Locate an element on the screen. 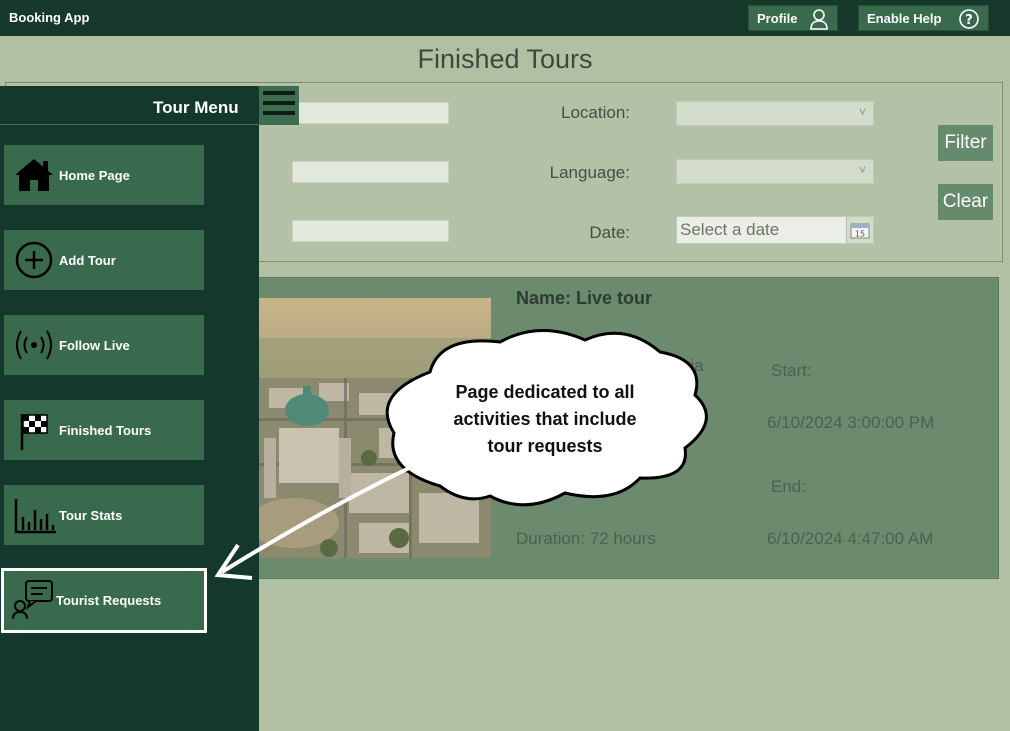 The image size is (1010, 731). language-select: ˅ is located at coordinates (775, 171).